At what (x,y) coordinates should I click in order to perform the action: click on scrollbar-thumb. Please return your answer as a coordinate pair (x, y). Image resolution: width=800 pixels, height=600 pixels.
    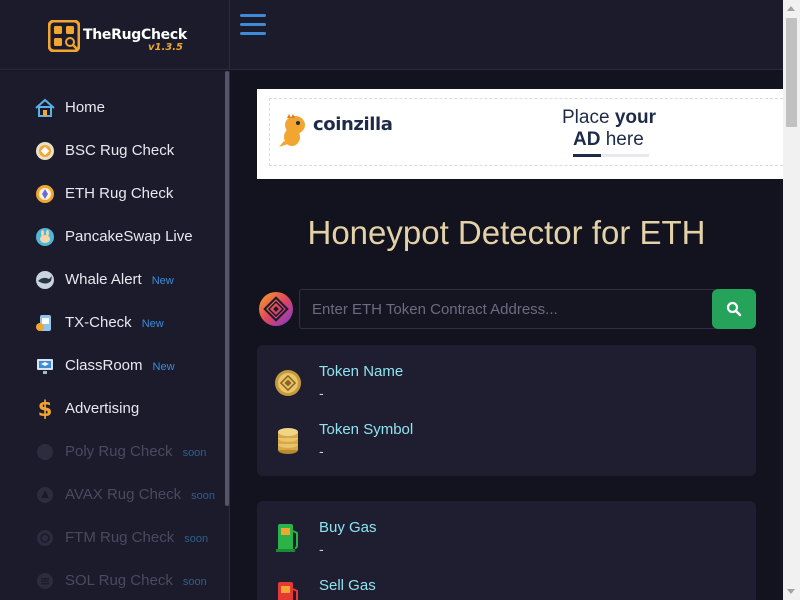
    Looking at the image, I should click on (791, 72).